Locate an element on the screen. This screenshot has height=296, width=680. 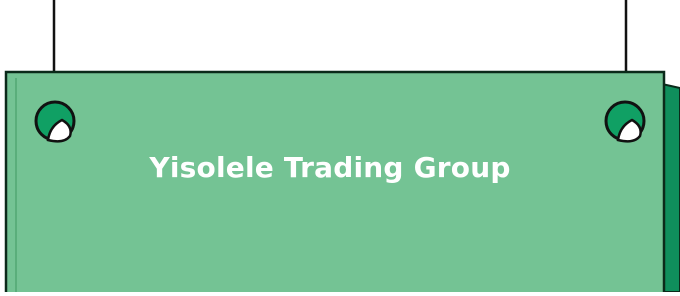
left-grommet-hole-icon is located at coordinates (55, 121).